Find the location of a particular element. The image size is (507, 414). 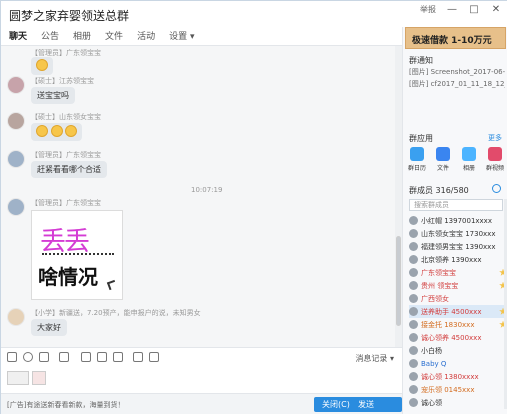

members-count: 群成员 316/580 is located at coordinates (439, 190).